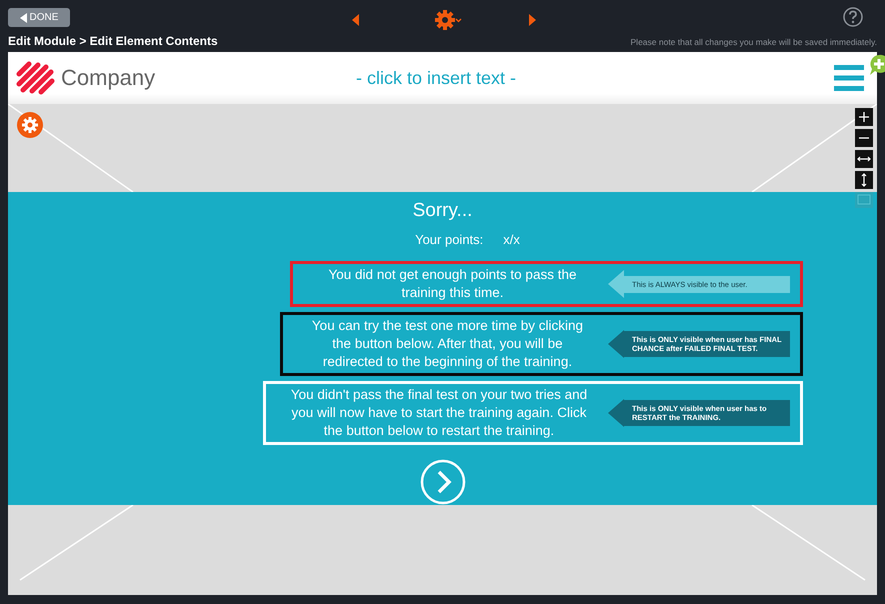 This screenshot has height=604, width=885. I want to click on zoom-out-icon, so click(864, 138).